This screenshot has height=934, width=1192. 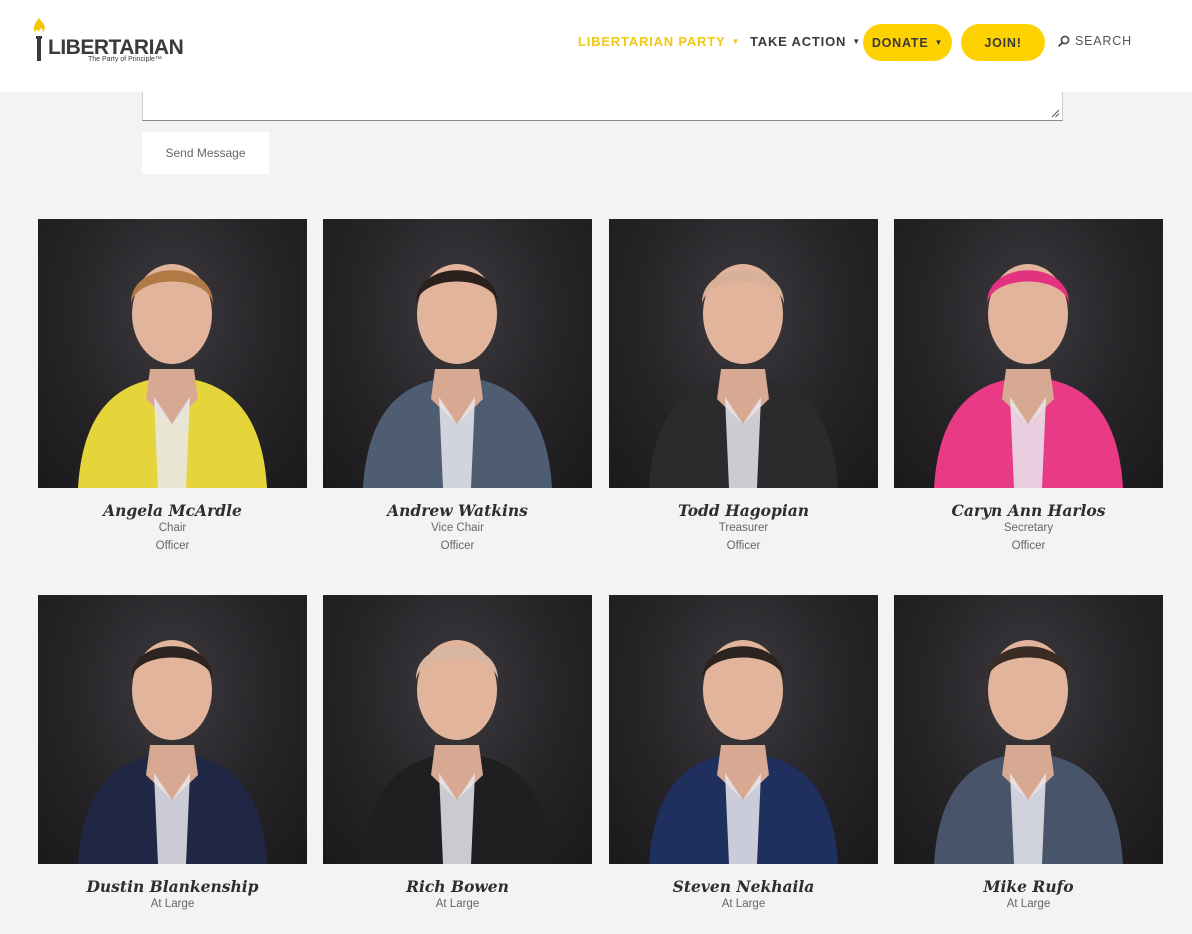 I want to click on member-card: Mike Rufo At Large, so click(x=1028, y=754).